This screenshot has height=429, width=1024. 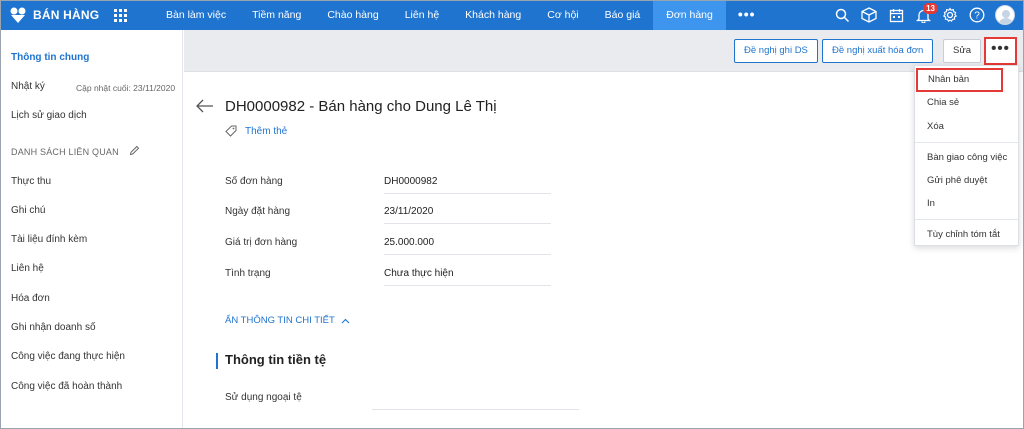 What do you see at coordinates (959, 80) in the screenshot?
I see `menu-item-duplicate: Nhân bản` at bounding box center [959, 80].